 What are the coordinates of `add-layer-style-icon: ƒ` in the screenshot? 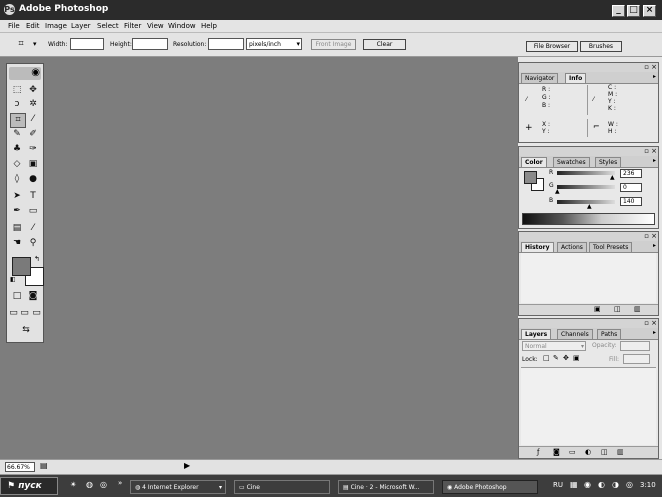 It's located at (538, 452).